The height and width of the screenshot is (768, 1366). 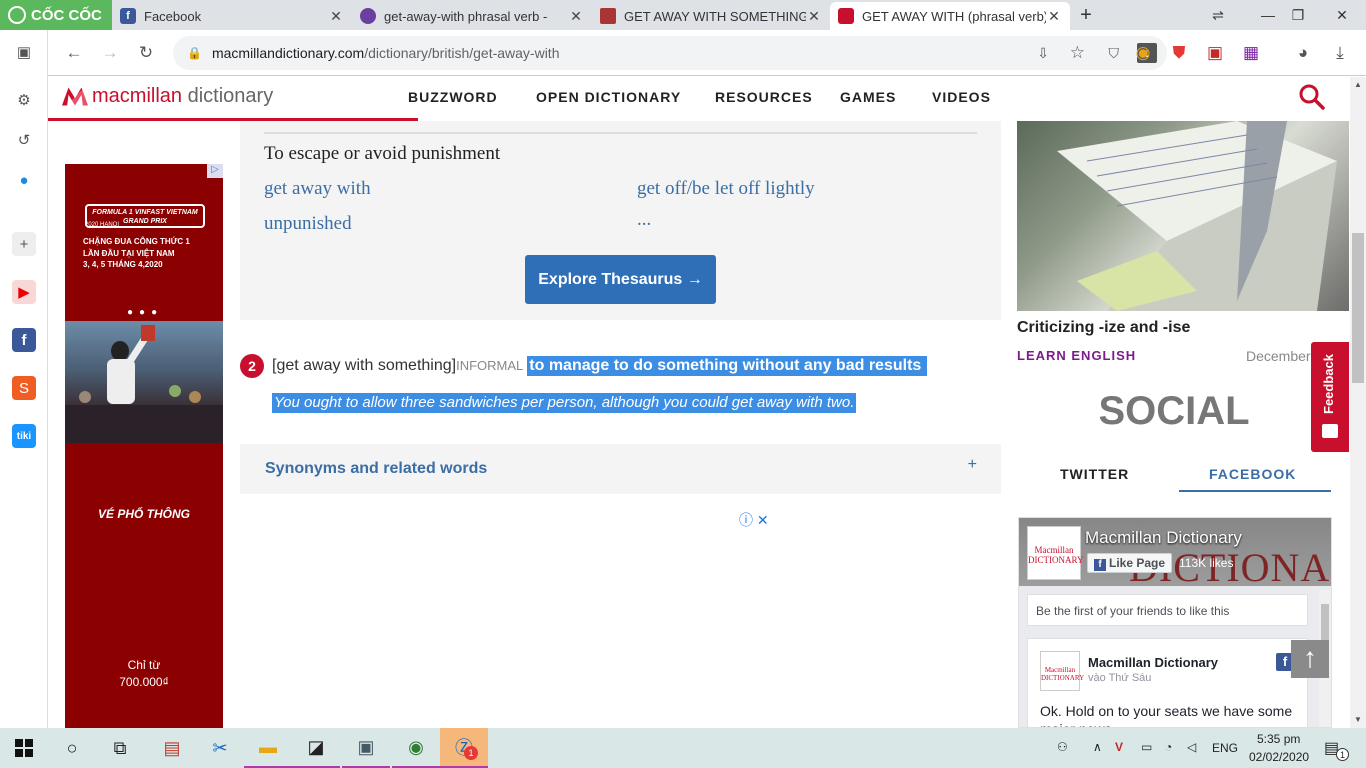 What do you see at coordinates (1163, 538) in the screenshot?
I see `fb-page-name: Macmillan Dictionary` at bounding box center [1163, 538].